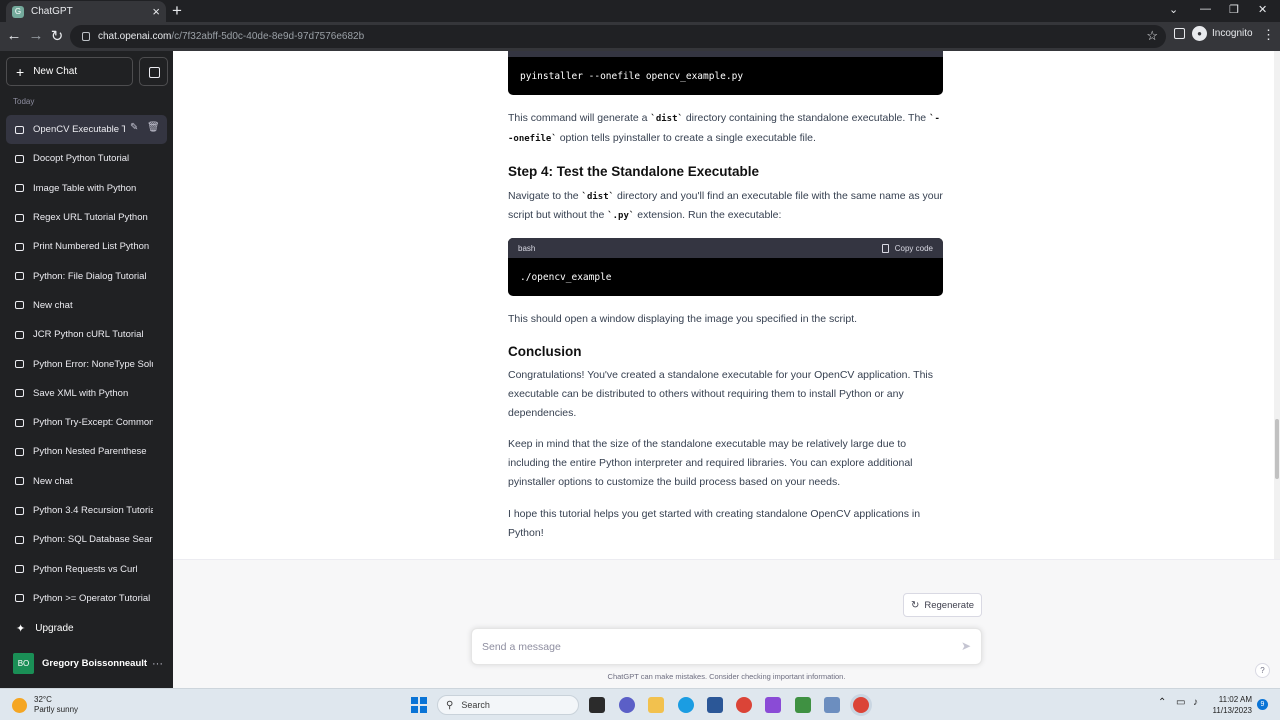  What do you see at coordinates (69, 71) in the screenshot?
I see `new-chat-button: + New Chat` at bounding box center [69, 71].